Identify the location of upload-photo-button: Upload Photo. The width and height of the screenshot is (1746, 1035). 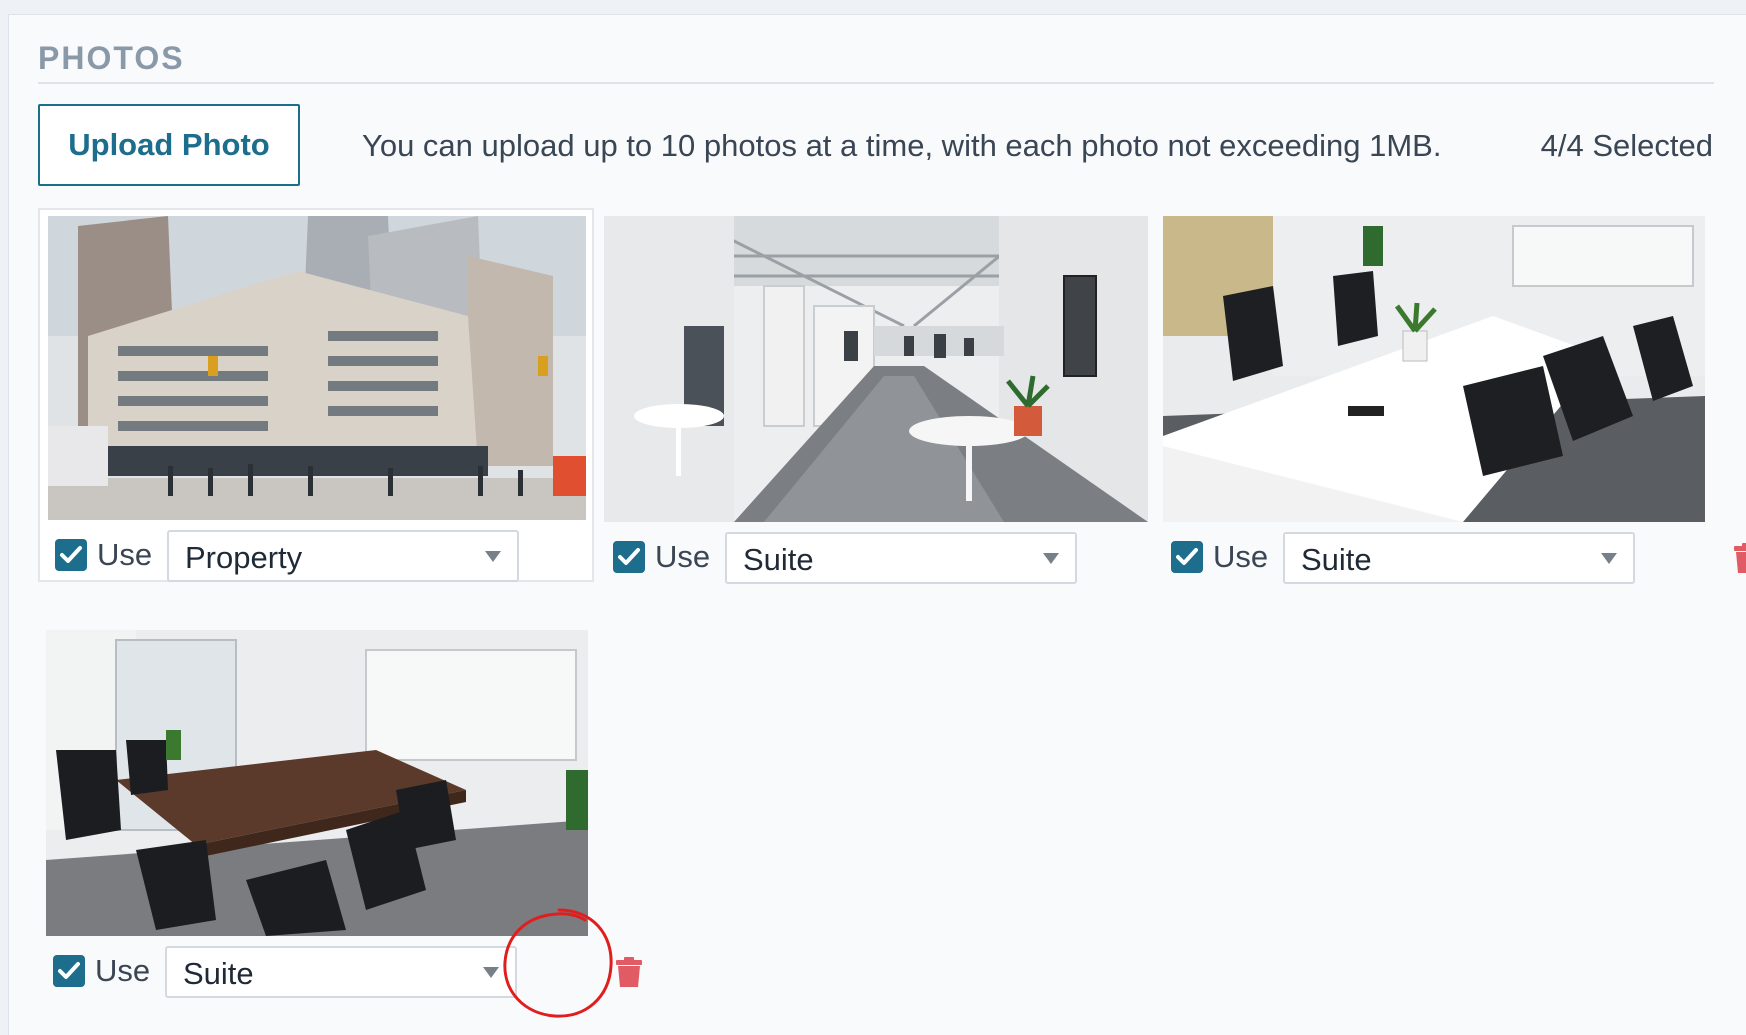
(169, 145).